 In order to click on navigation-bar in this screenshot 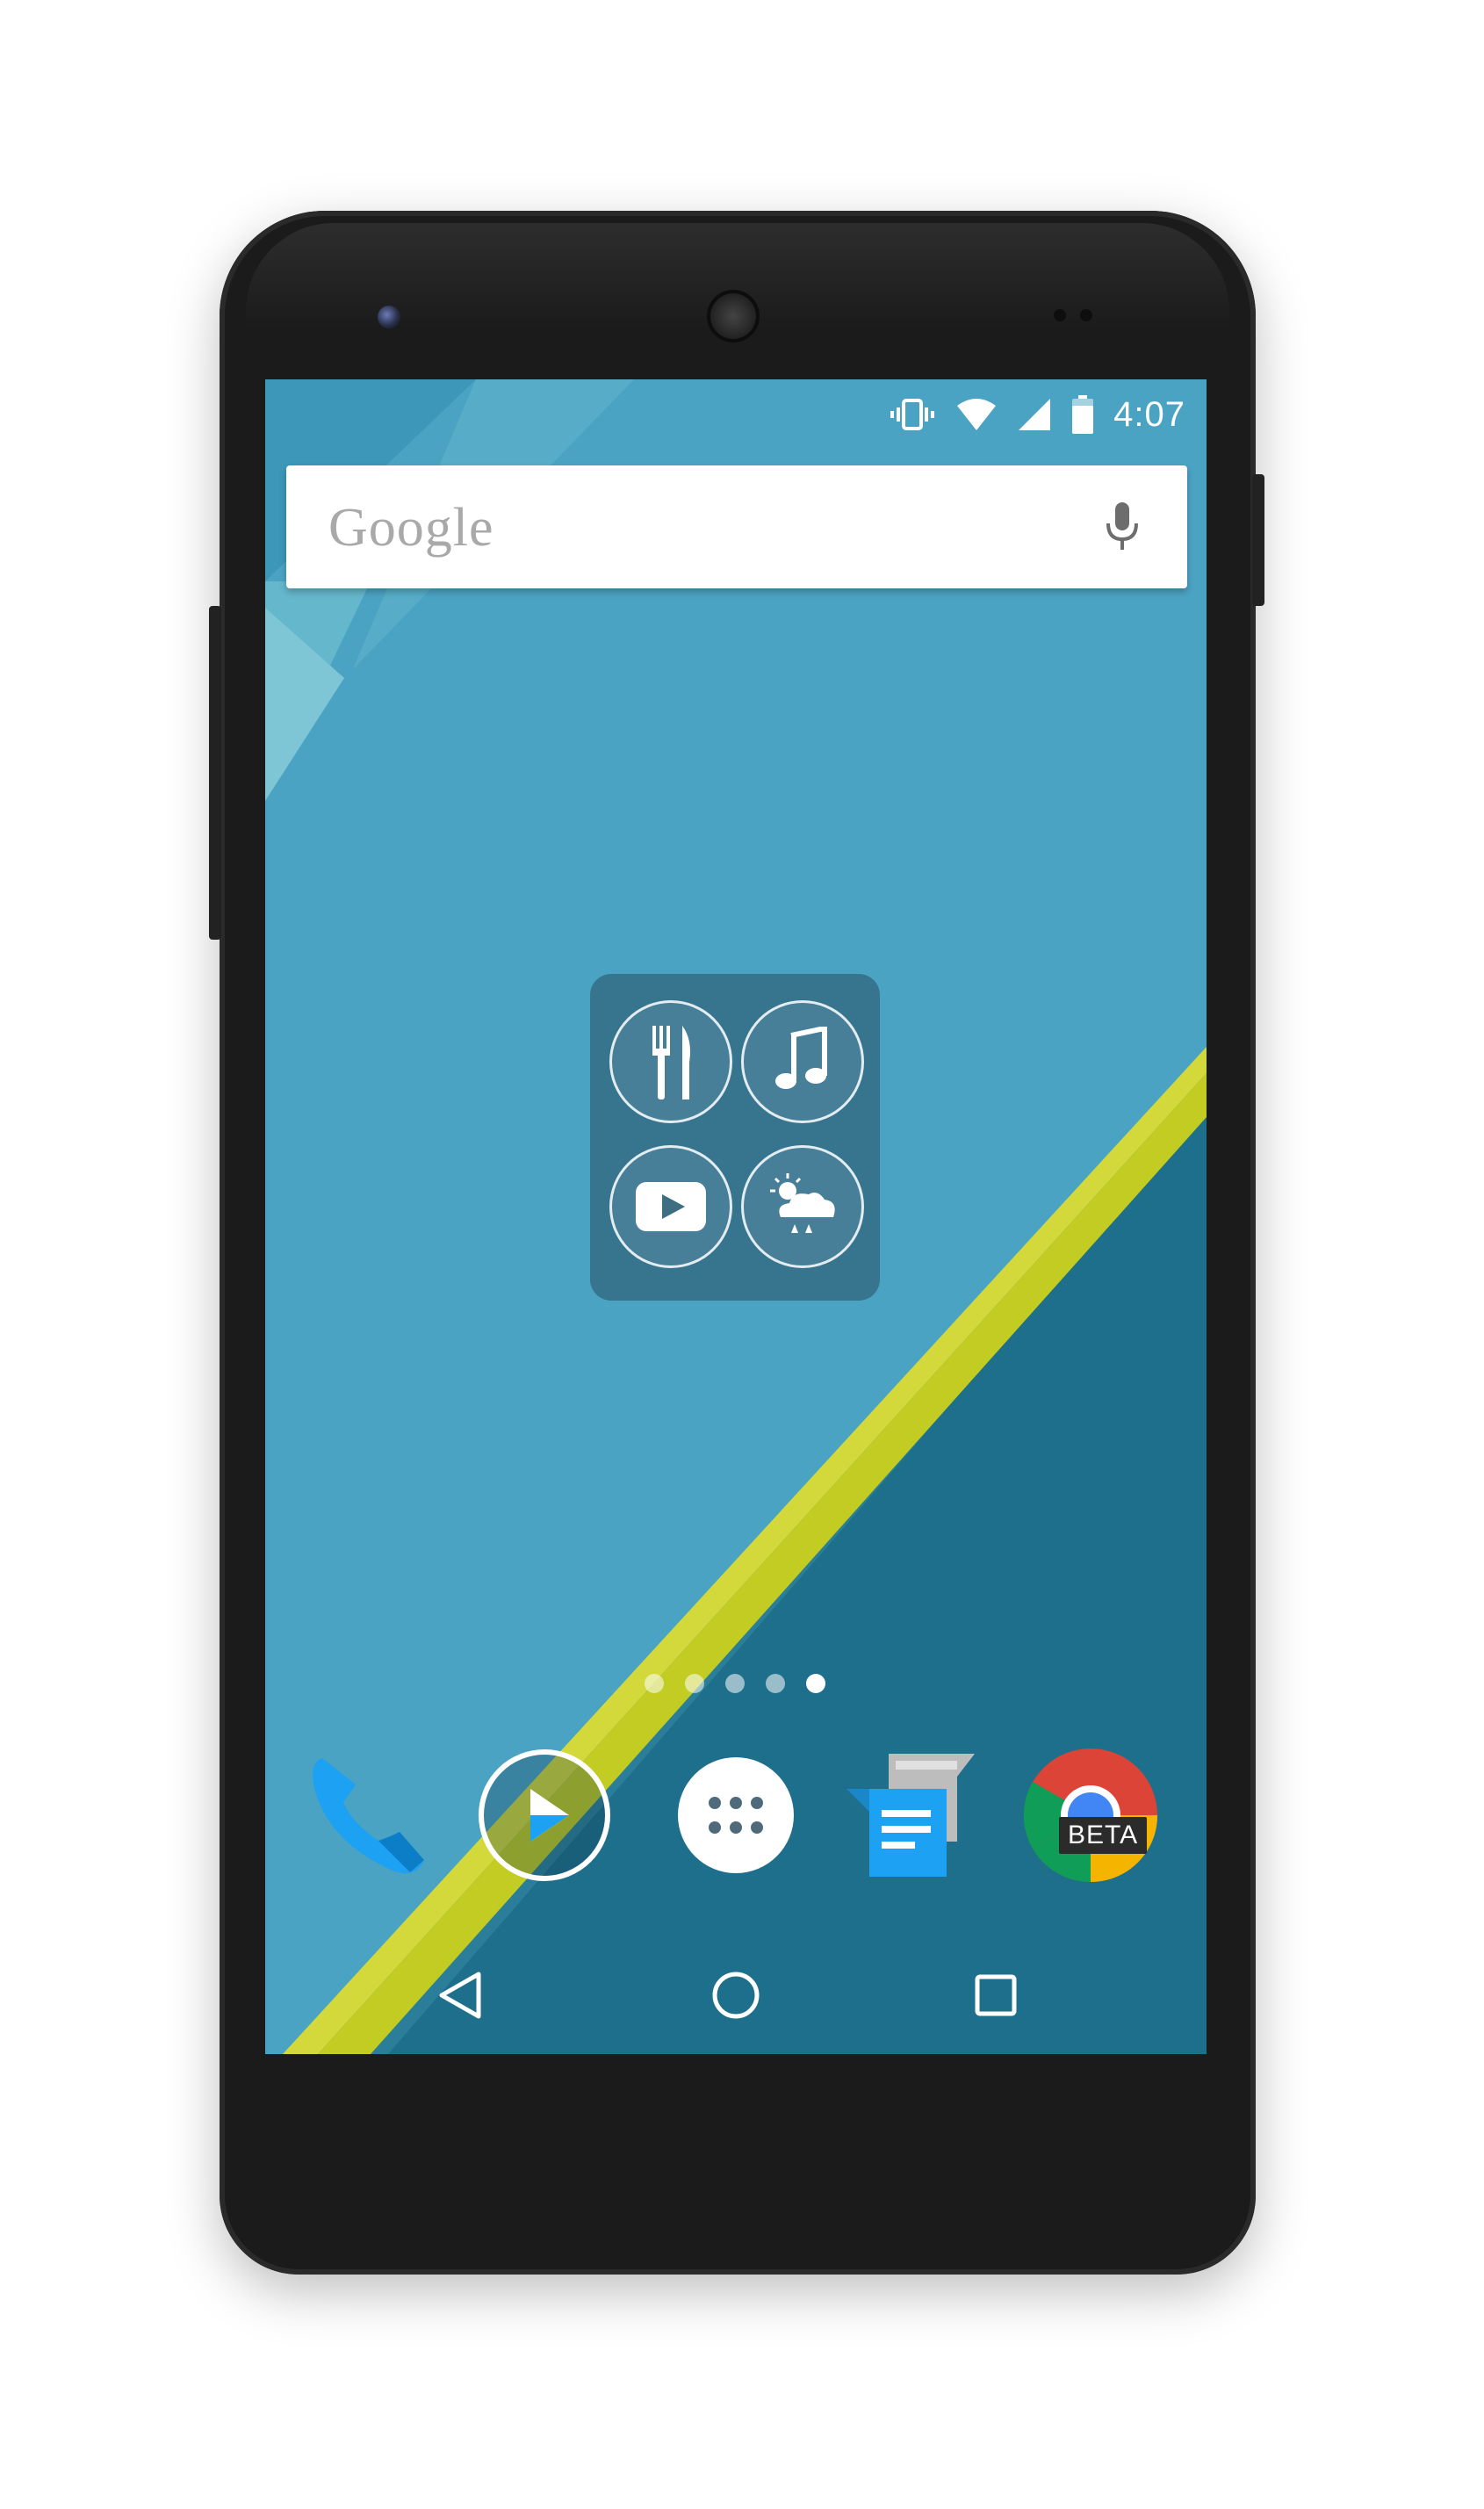, I will do `click(736, 1994)`.